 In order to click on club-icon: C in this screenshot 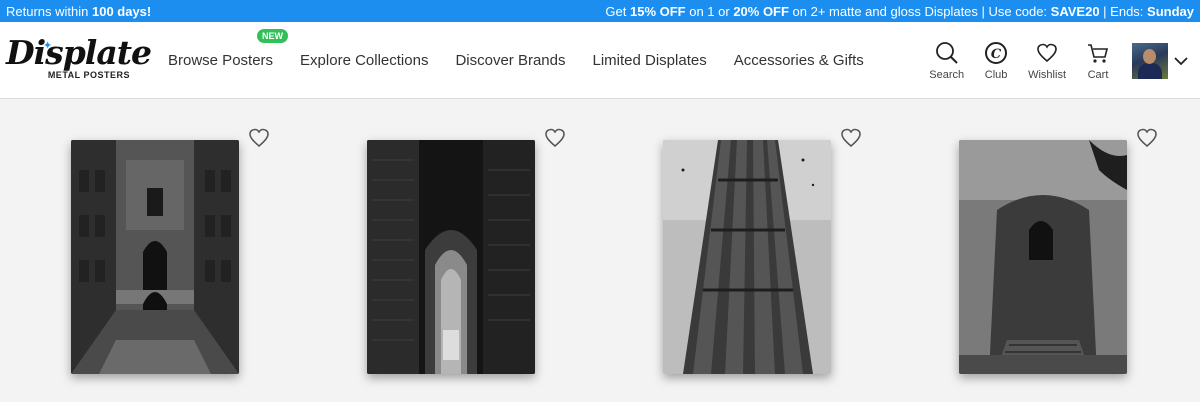, I will do `click(996, 52)`.